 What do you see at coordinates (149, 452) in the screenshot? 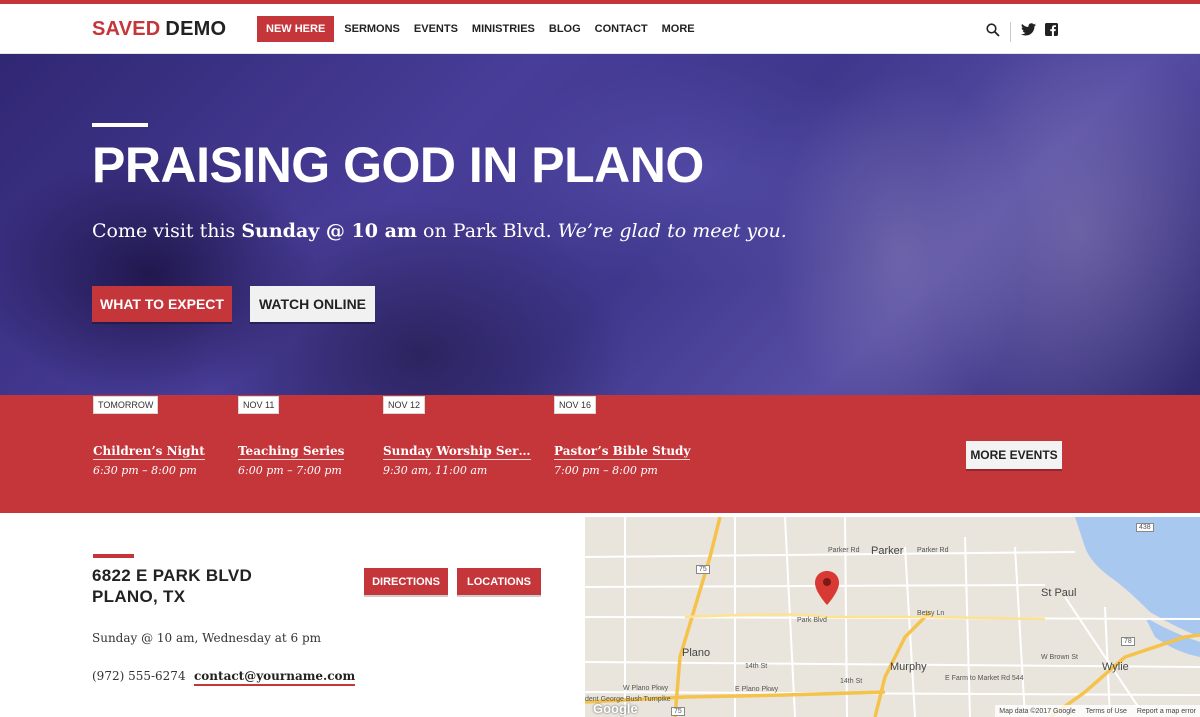
I see `event-title-link: Children’s Night` at bounding box center [149, 452].